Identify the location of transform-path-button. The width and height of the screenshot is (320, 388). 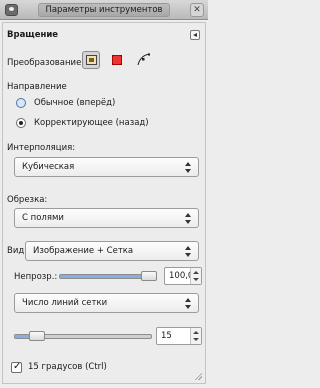
(143, 60).